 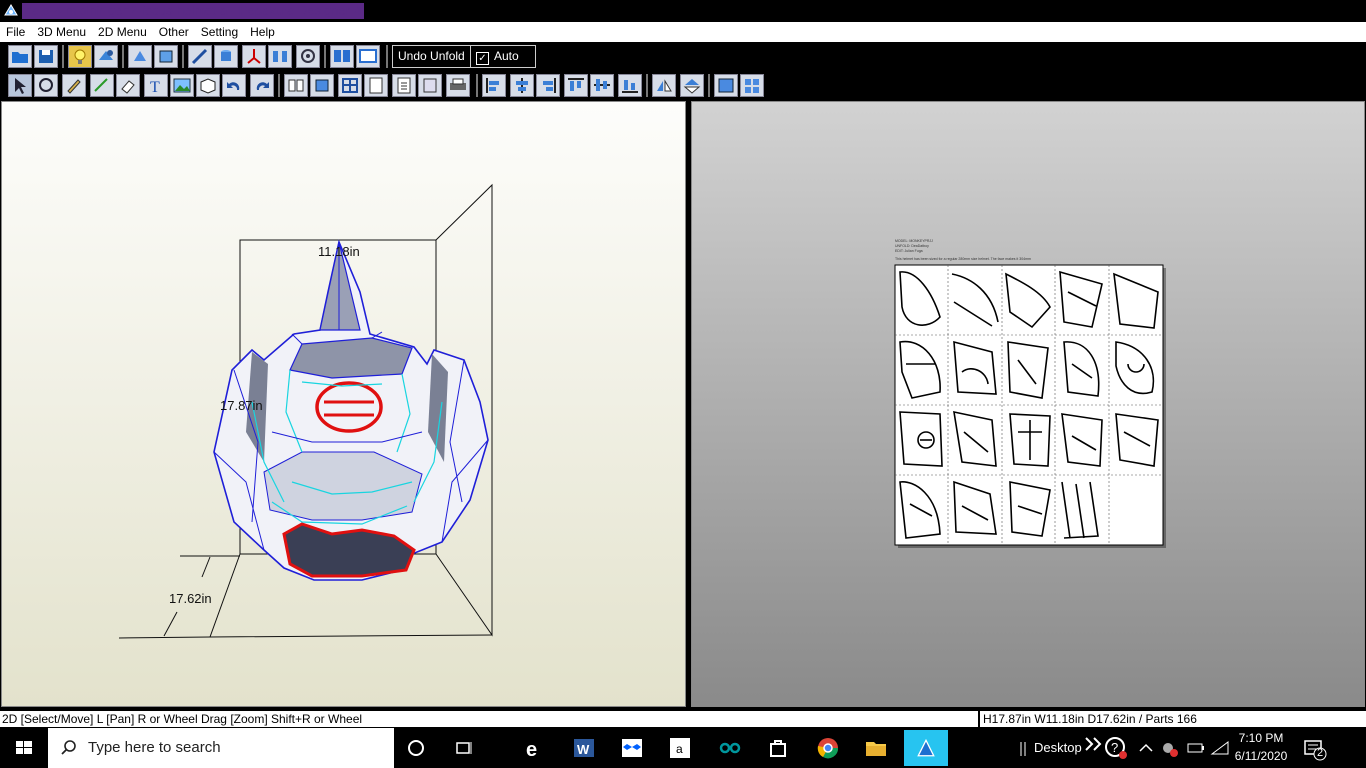 I want to click on cortana-icon, so click(x=416, y=748).